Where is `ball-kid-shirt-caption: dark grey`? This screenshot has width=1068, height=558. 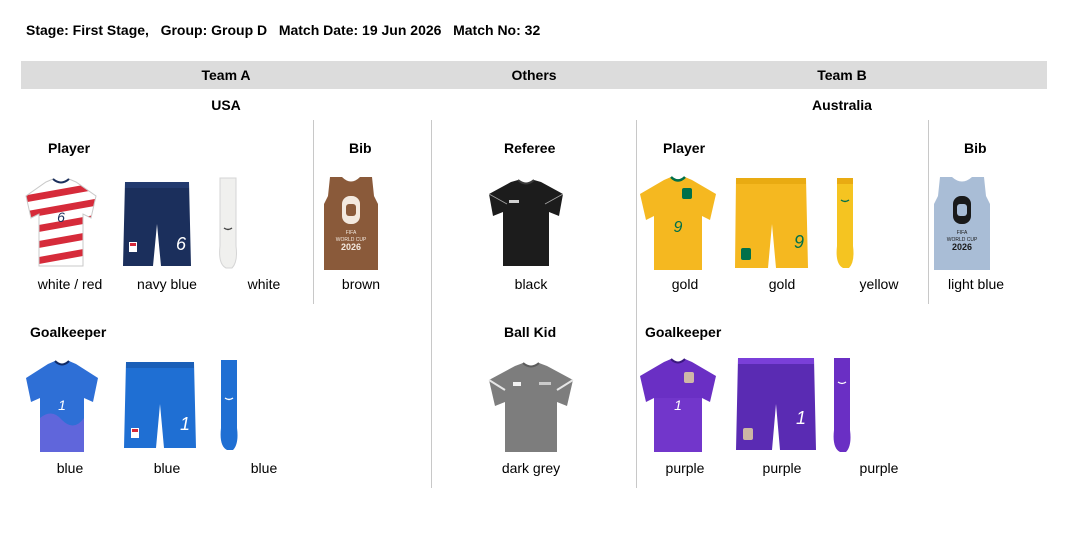
ball-kid-shirt-caption: dark grey is located at coordinates (531, 468).